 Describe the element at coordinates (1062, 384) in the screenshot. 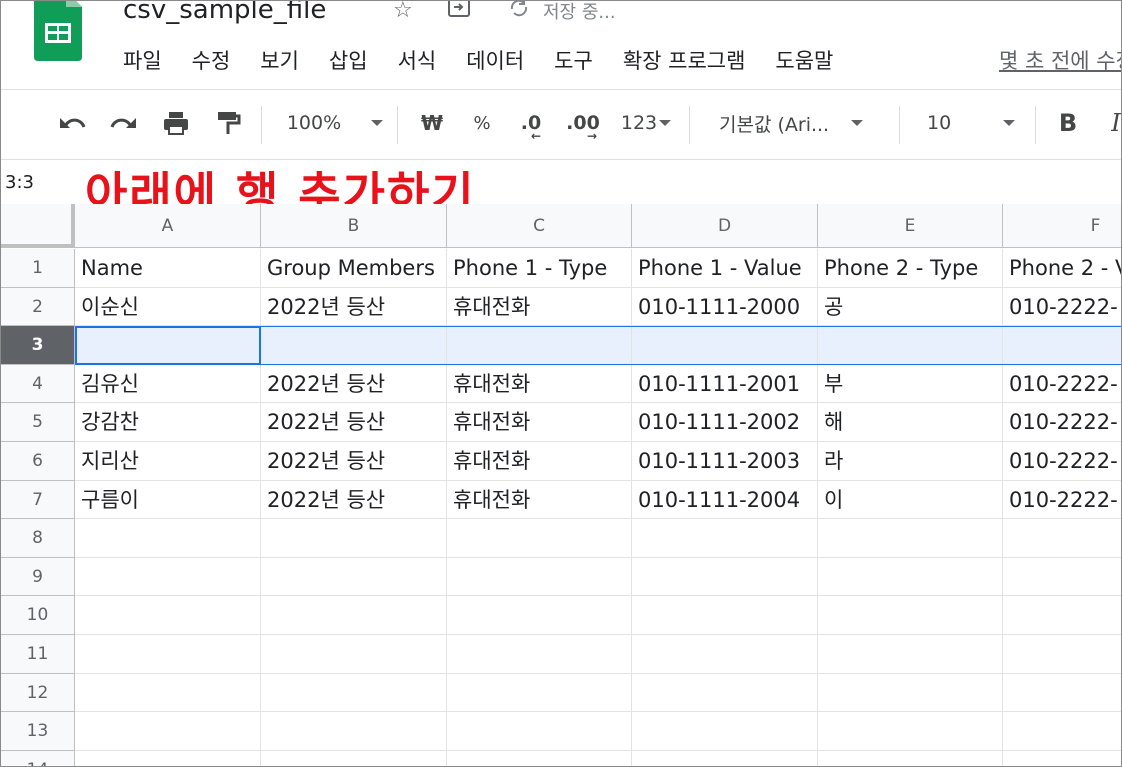

I see `cell-f4: 010-2222-` at that location.